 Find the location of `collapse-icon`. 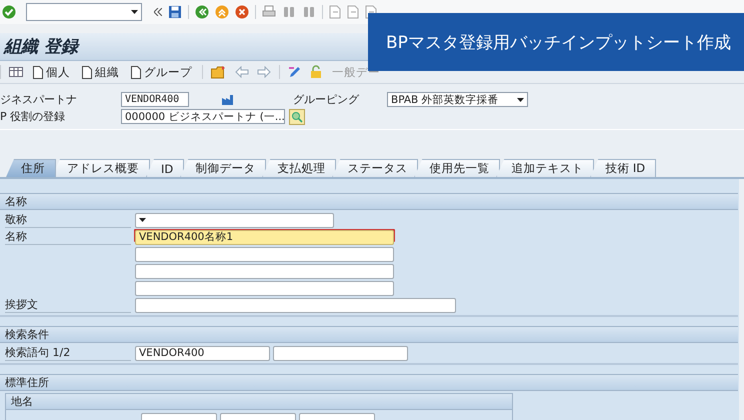

collapse-icon is located at coordinates (158, 12).